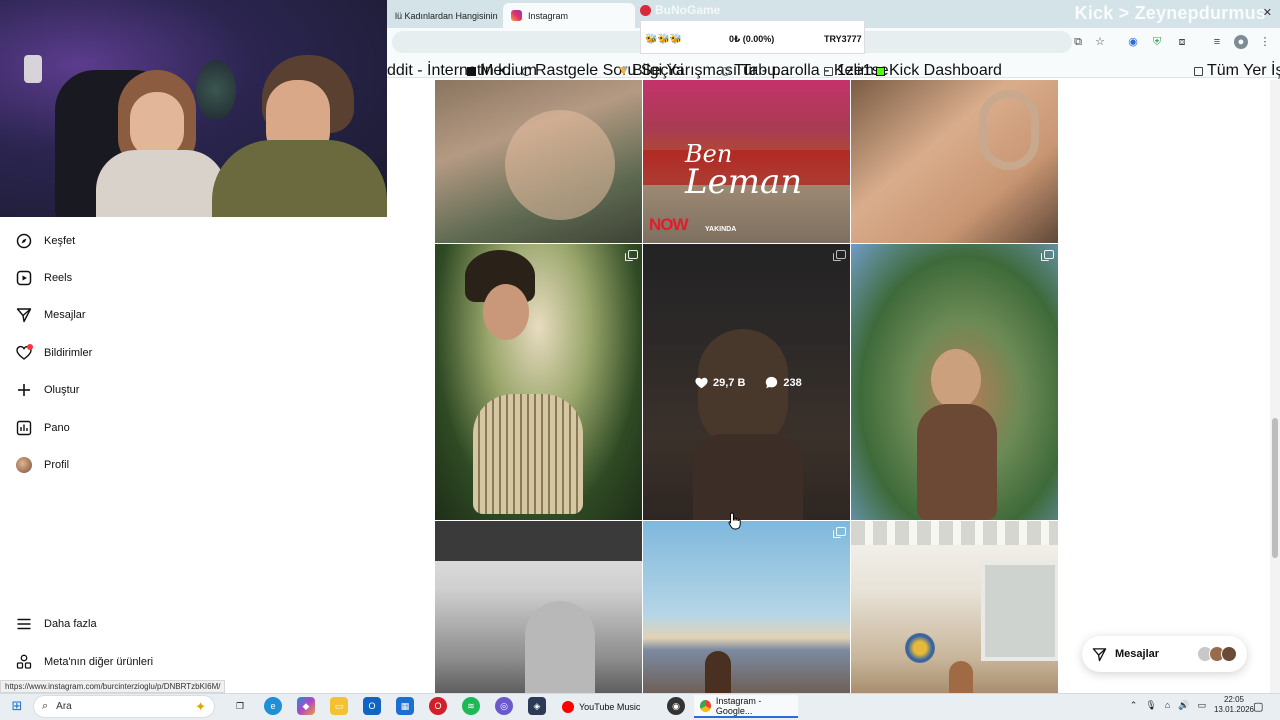  I want to click on app-icon: ◈, so click(537, 706).